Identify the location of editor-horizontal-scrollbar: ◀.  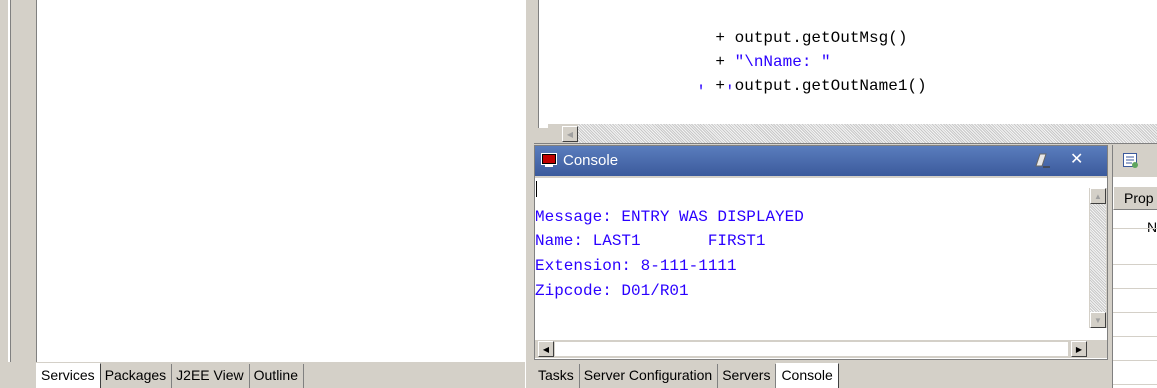
(852, 134).